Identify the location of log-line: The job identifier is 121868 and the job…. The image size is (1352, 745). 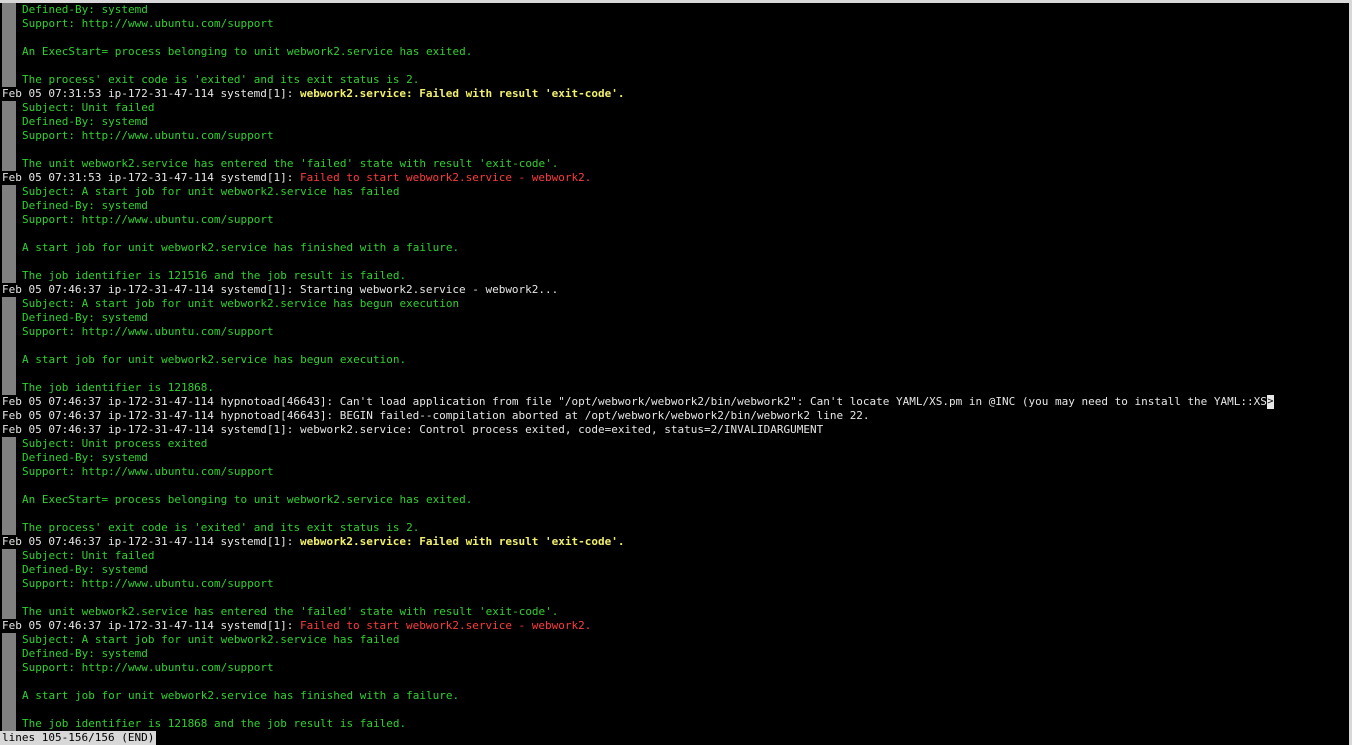
(674, 724).